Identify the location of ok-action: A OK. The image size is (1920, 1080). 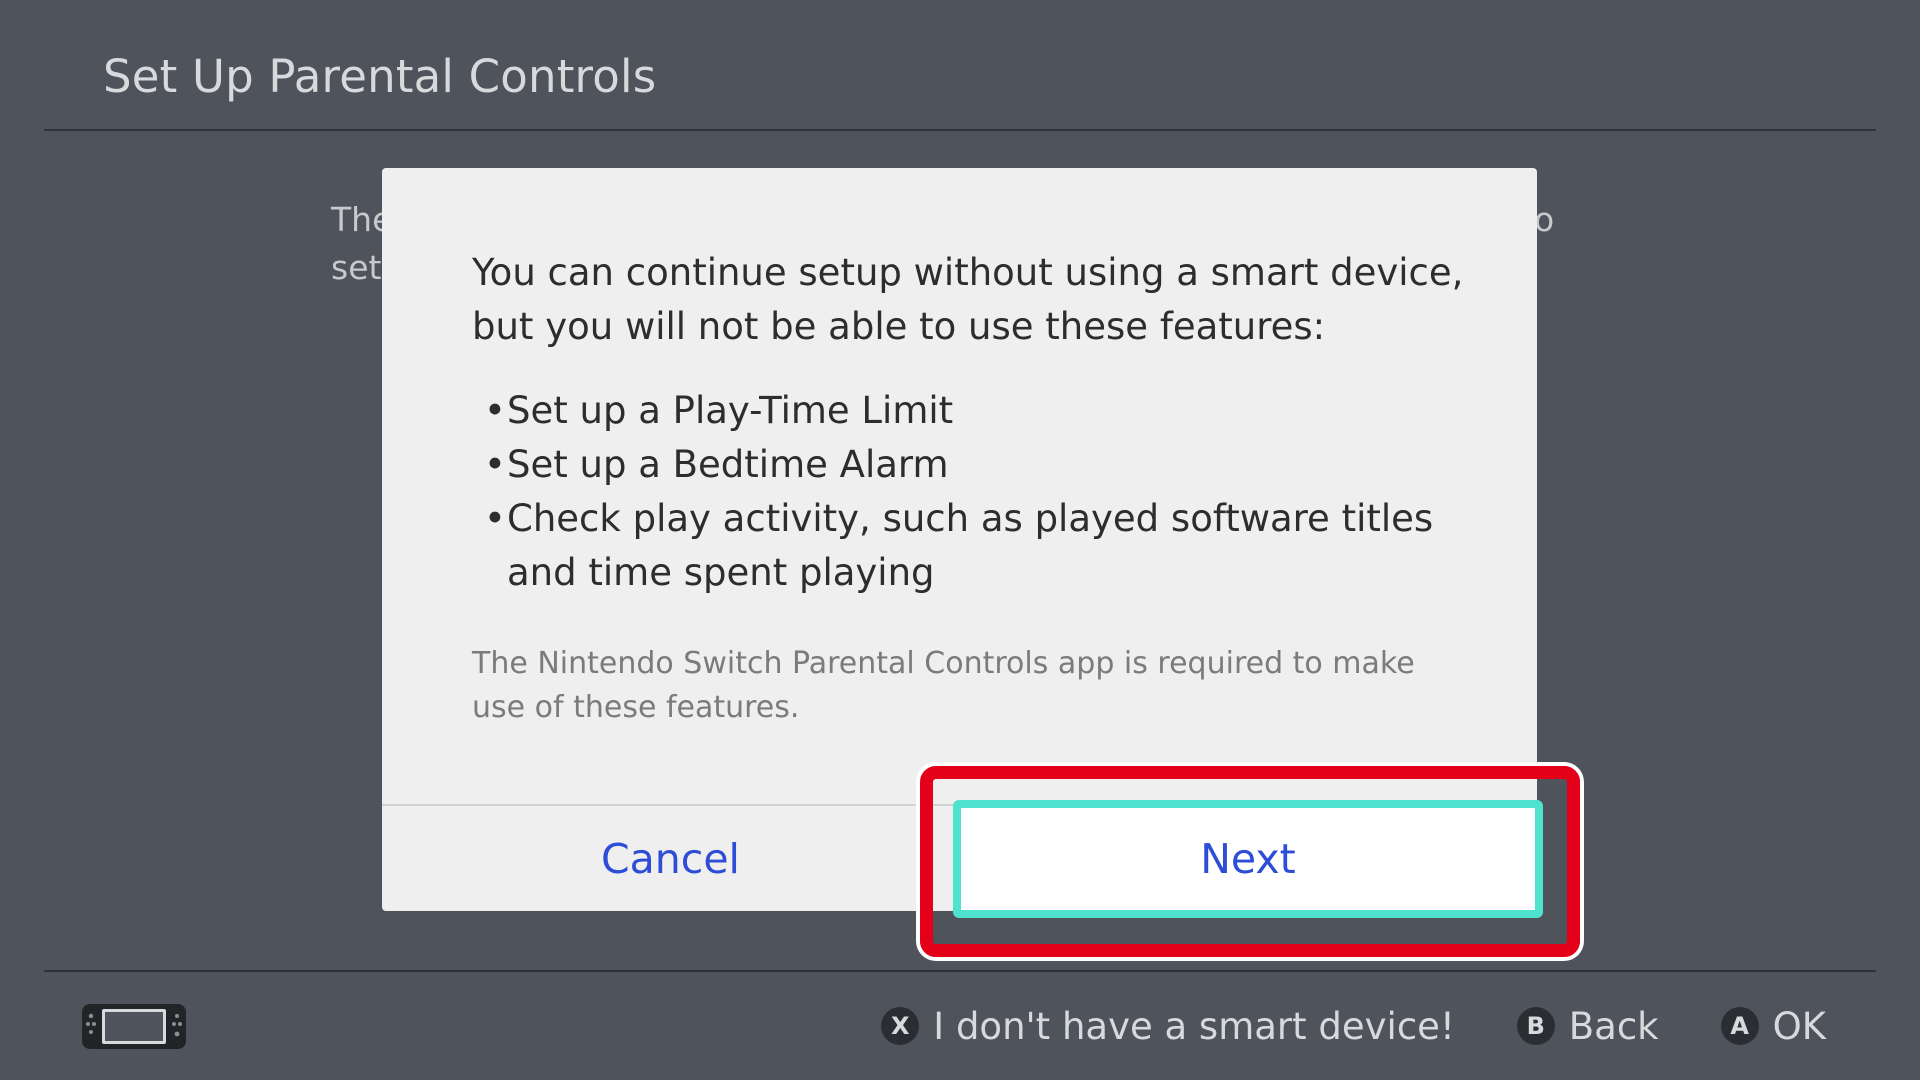
(1773, 1026).